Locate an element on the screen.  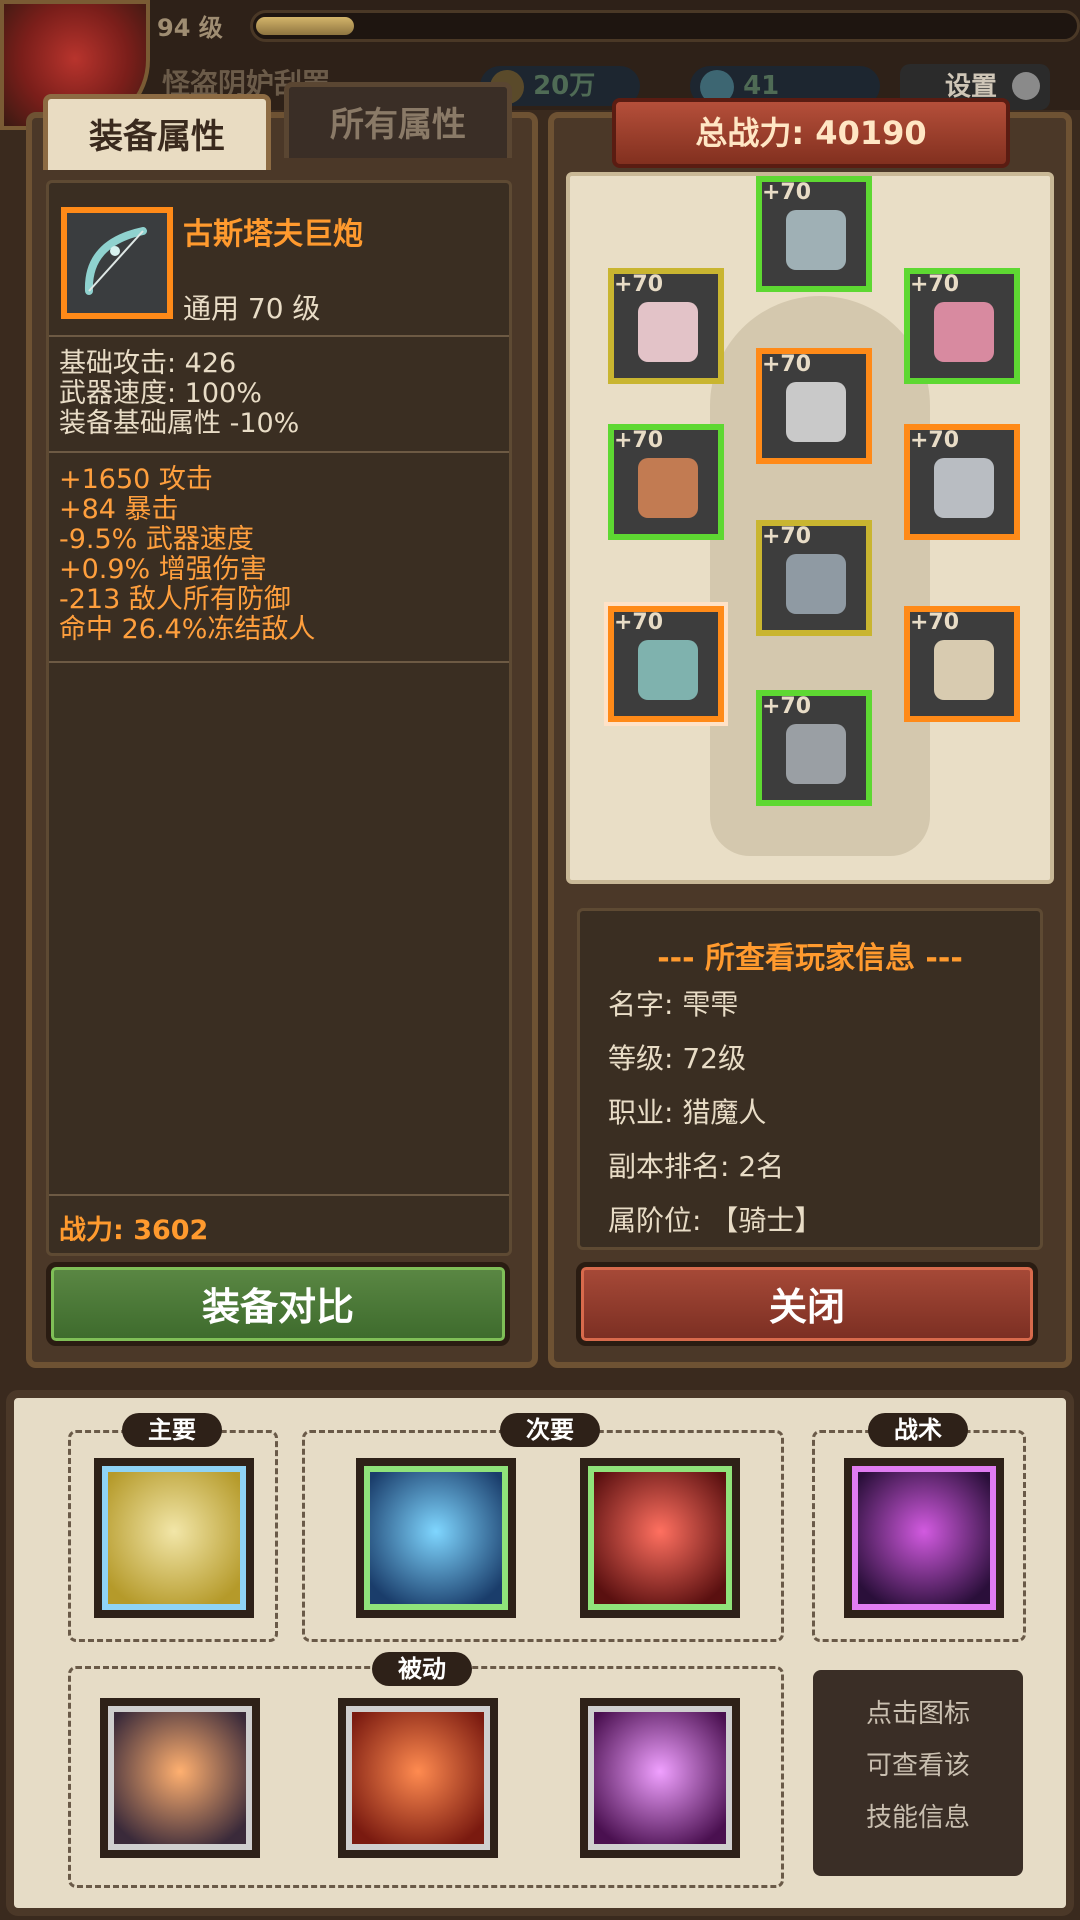
gem-value: 41 is located at coordinates (761, 86).